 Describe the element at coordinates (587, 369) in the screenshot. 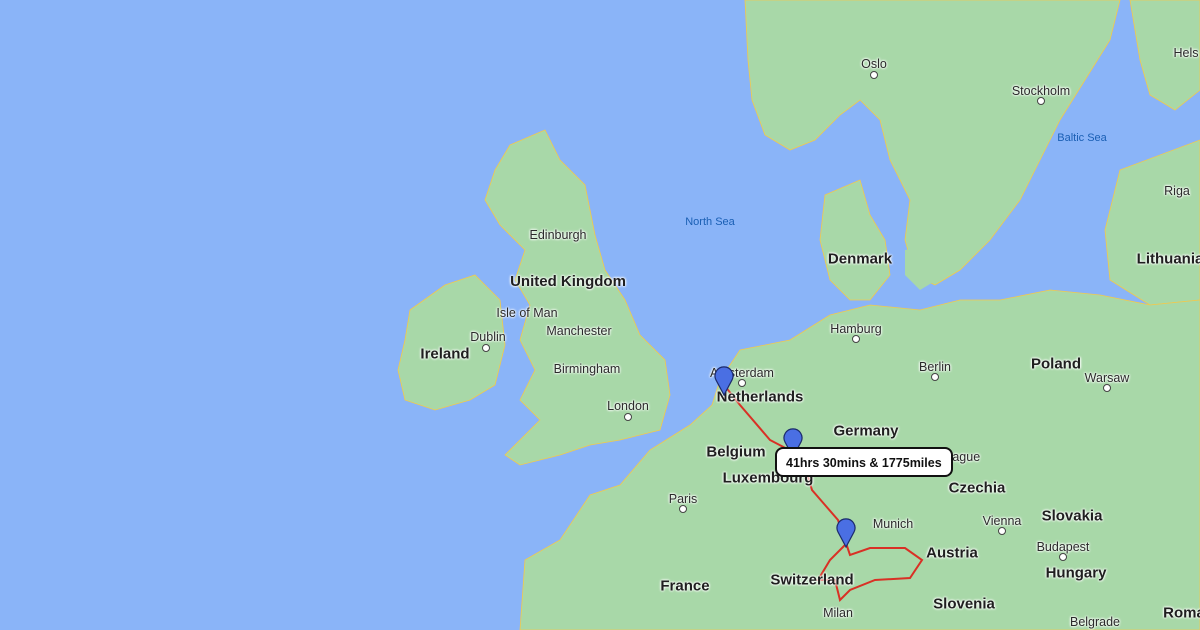

I see `label-birmingham: Birmingham` at that location.